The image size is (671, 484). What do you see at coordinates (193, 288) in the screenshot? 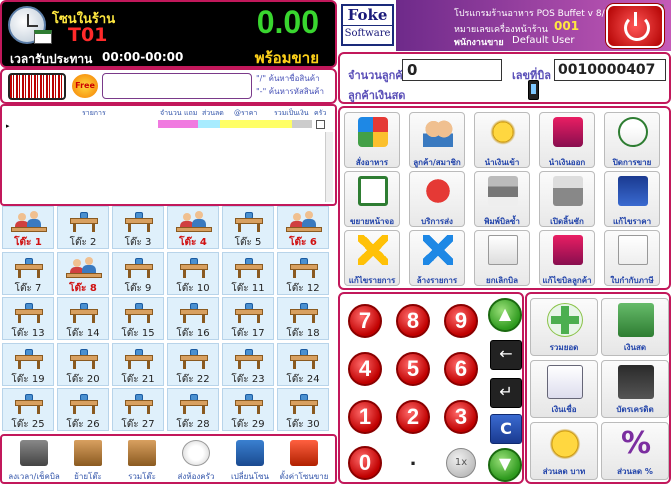
I see `table-label: โต๊ะ 10` at bounding box center [193, 288].